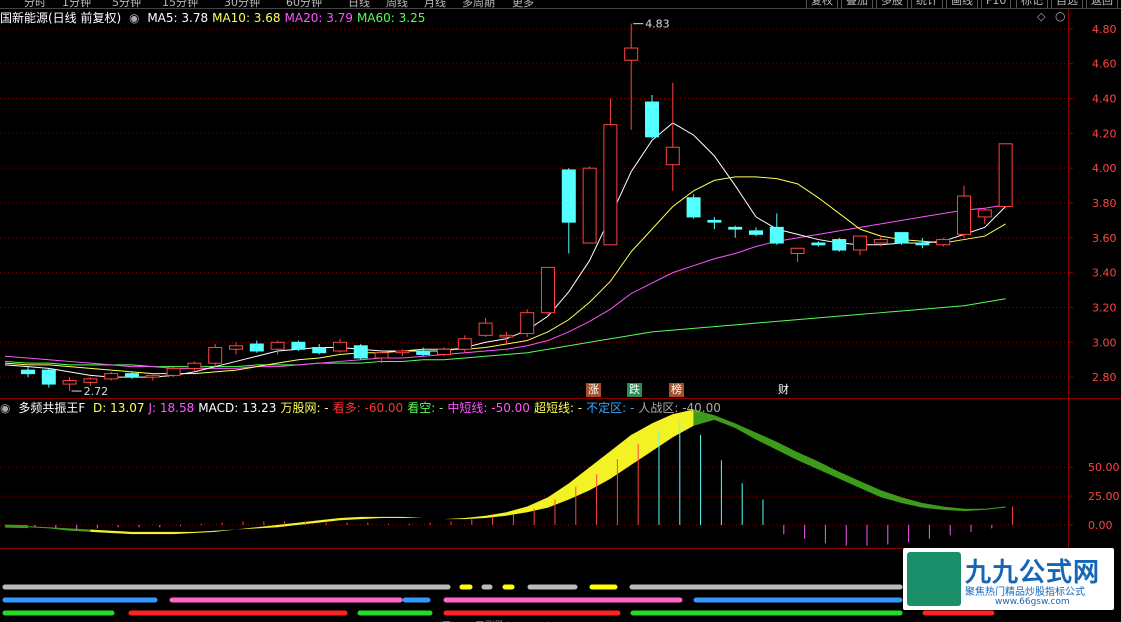 The width and height of the screenshot is (1121, 622). I want to click on indicator-tick-label: 50.00, so click(1104, 467).